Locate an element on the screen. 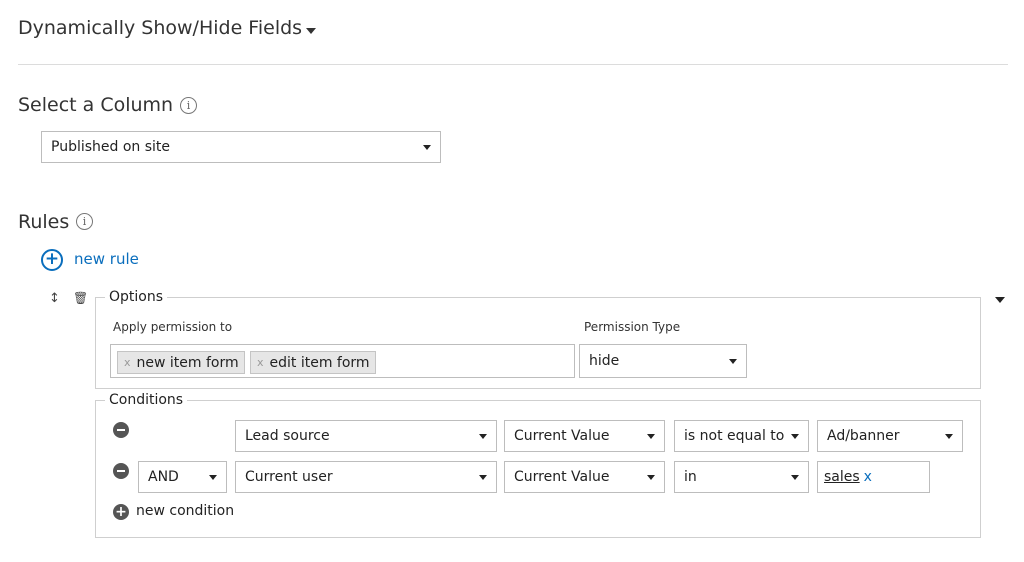 Image resolution: width=1024 pixels, height=562 pixels. tag-label: edit item form is located at coordinates (319, 362).